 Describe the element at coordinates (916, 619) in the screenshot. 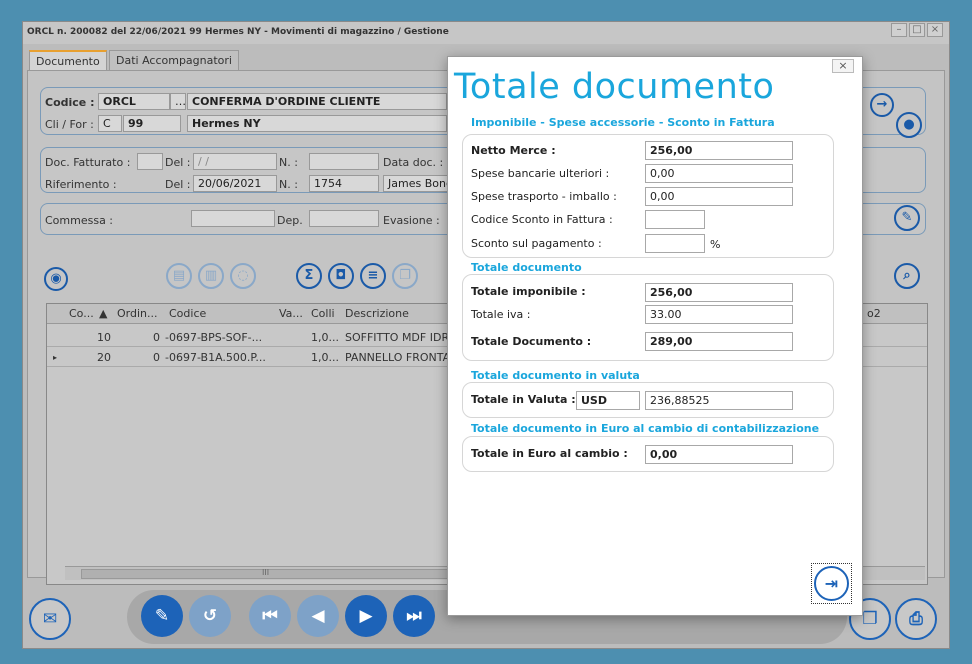

I see `printer-icon: ⎙` at that location.